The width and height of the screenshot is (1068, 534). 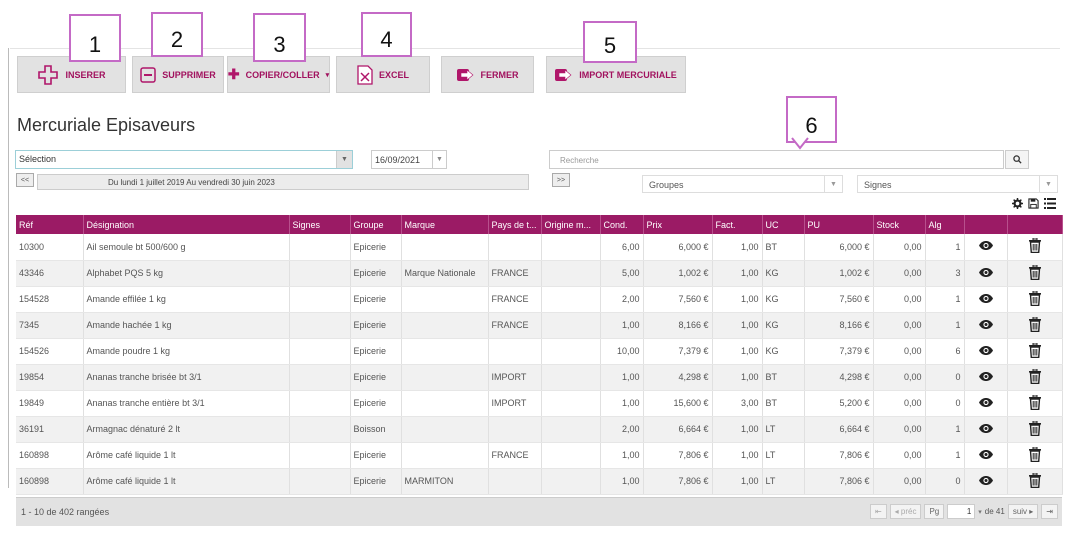 What do you see at coordinates (1033, 203) in the screenshot?
I see `save-icon` at bounding box center [1033, 203].